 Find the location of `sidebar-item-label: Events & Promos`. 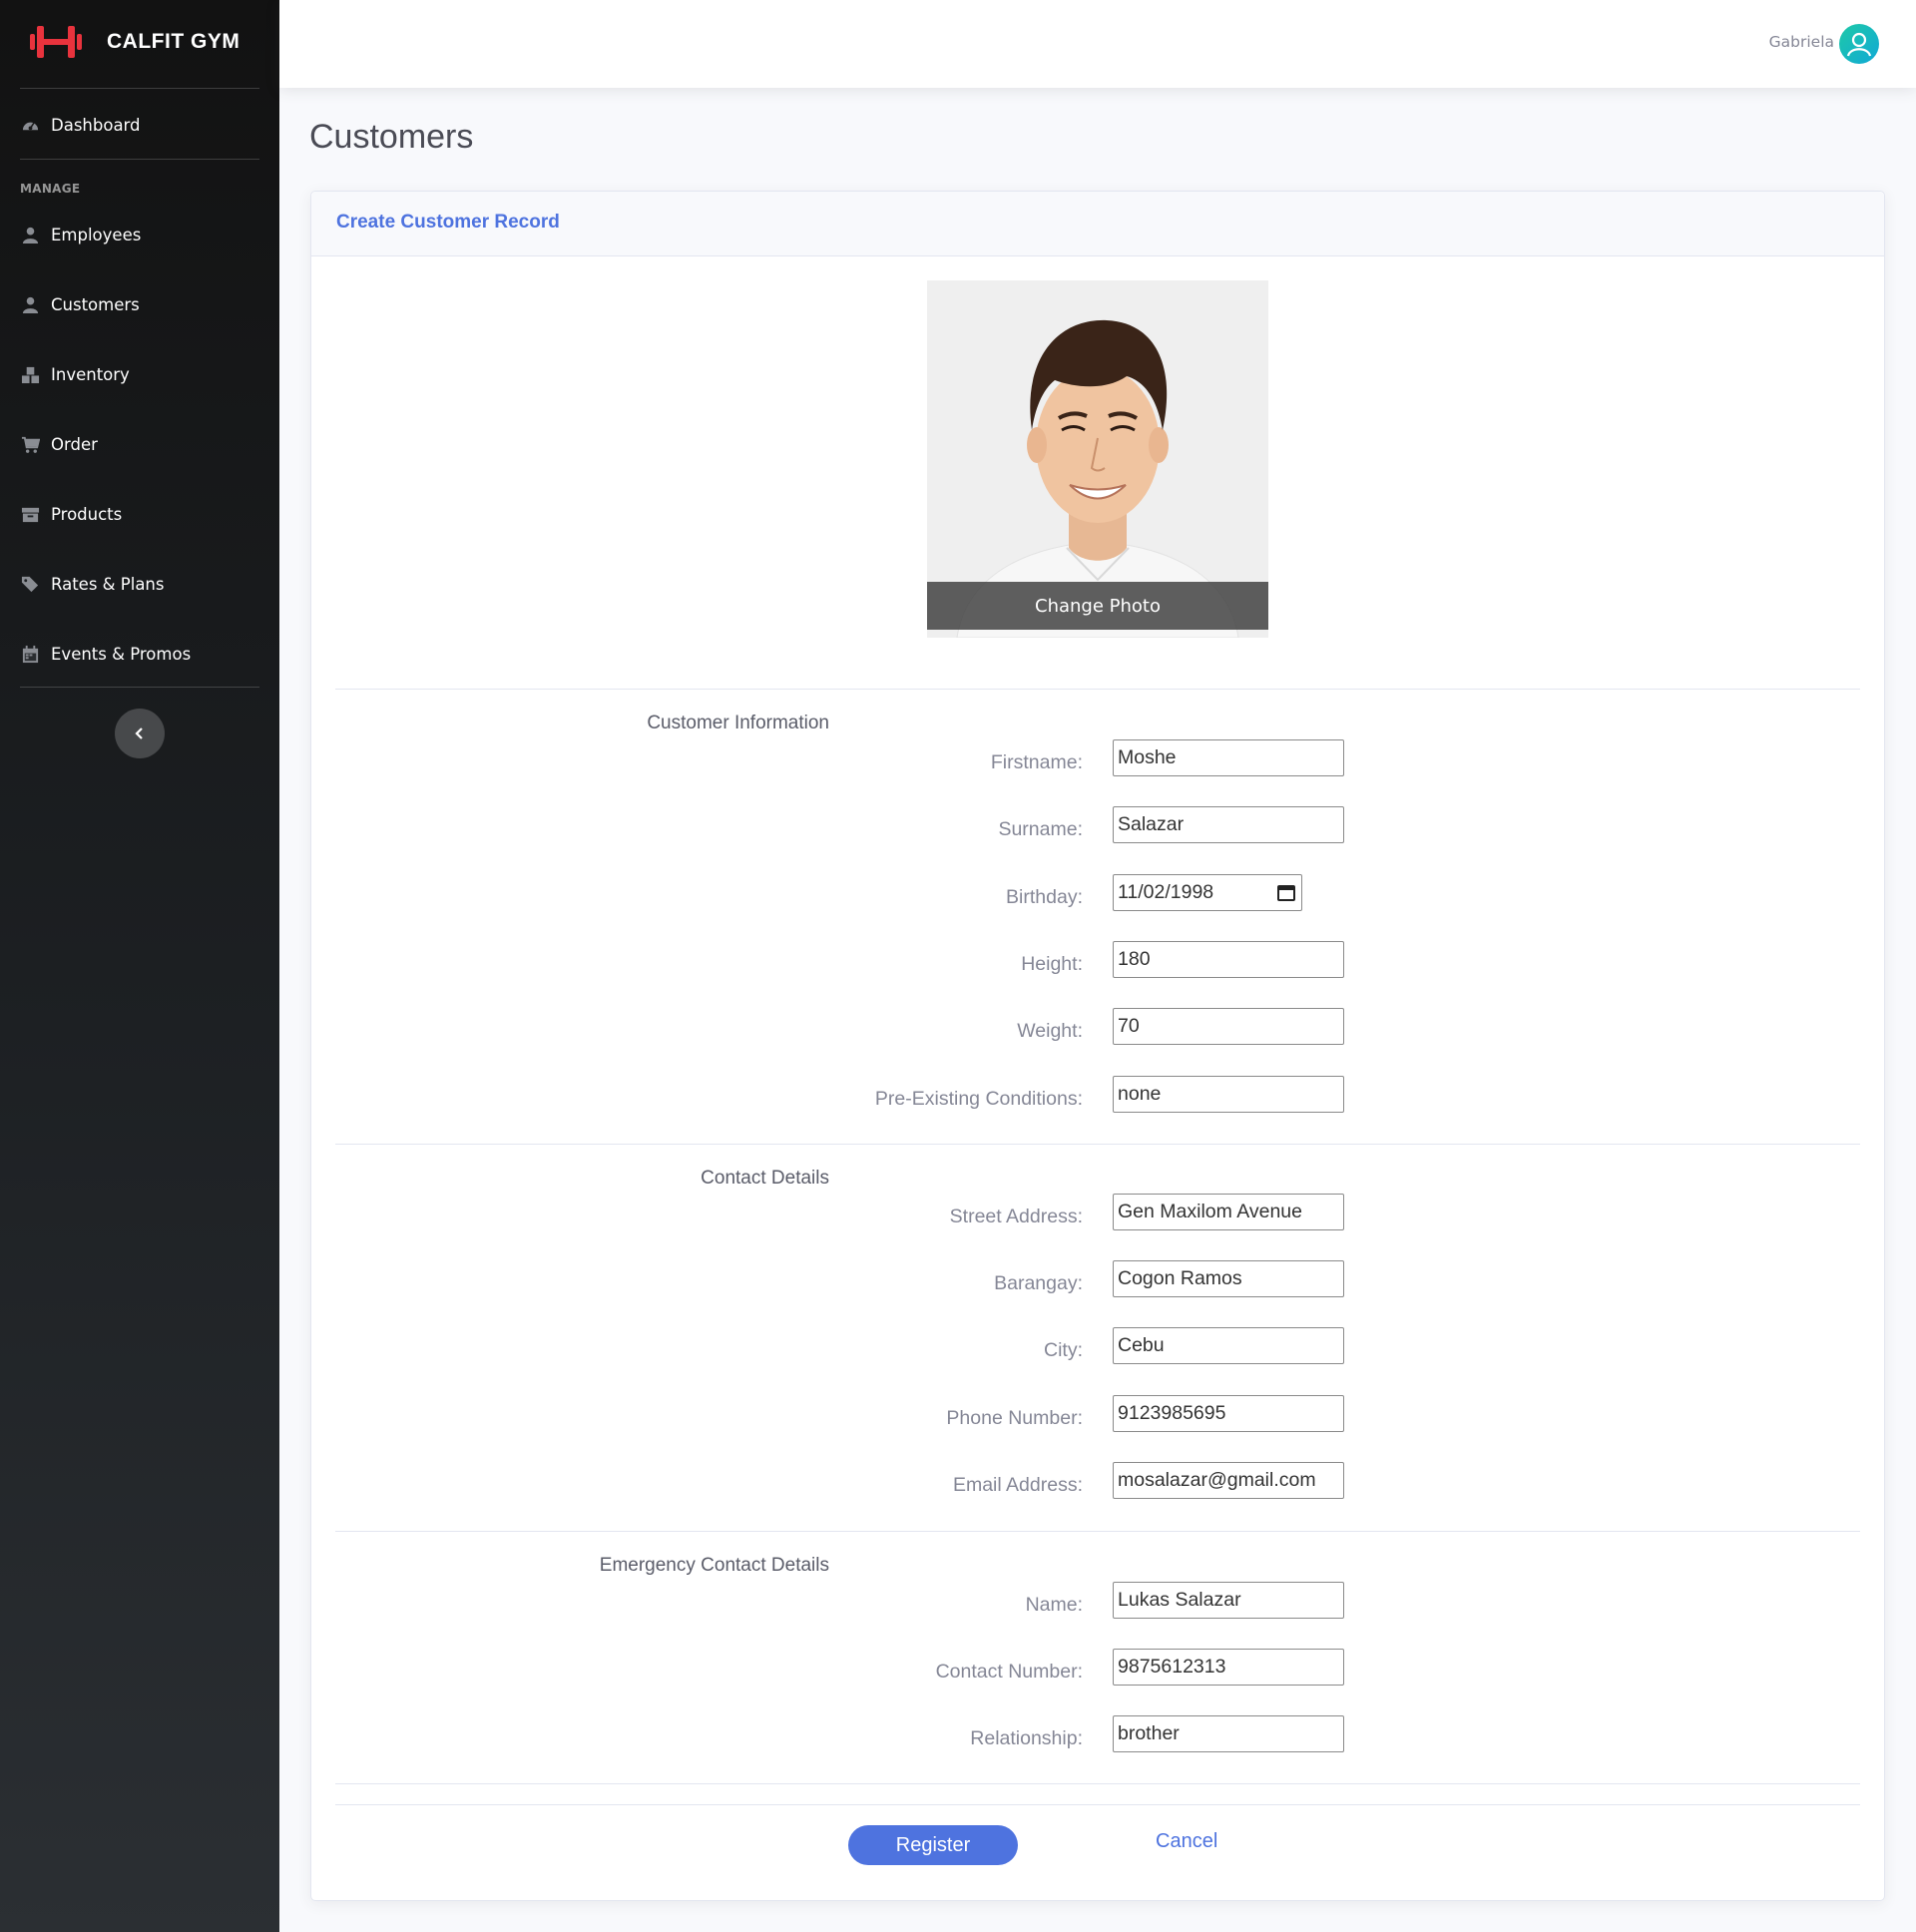

sidebar-item-label: Events & Promos is located at coordinates (121, 654).